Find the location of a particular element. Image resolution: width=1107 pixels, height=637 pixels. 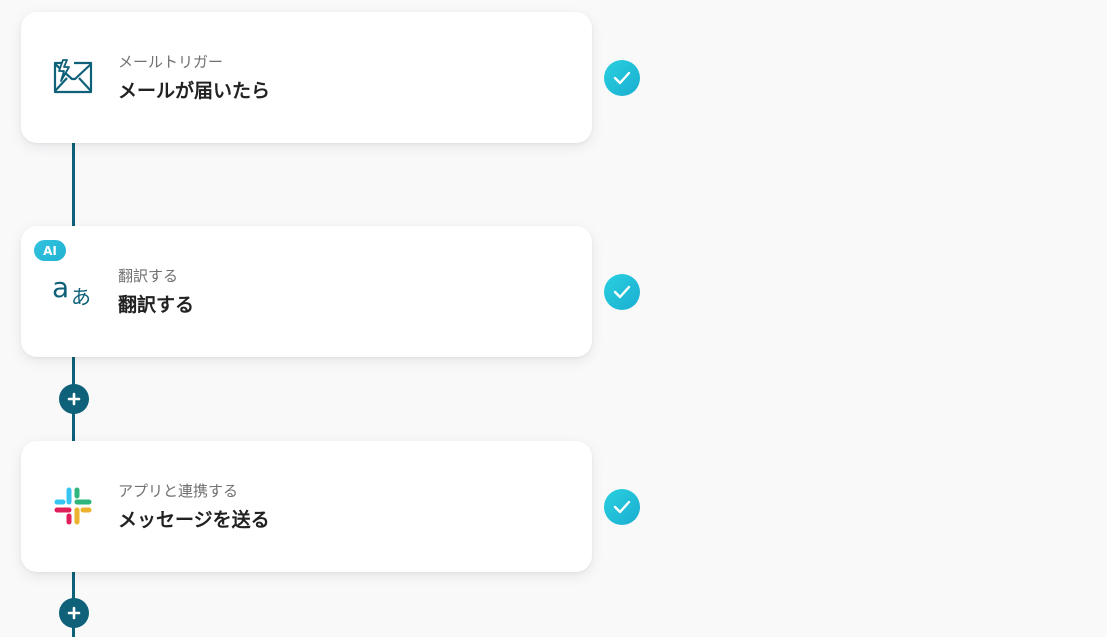

step-card-slack: アプリと連携する メッセージを送る is located at coordinates (306, 506).